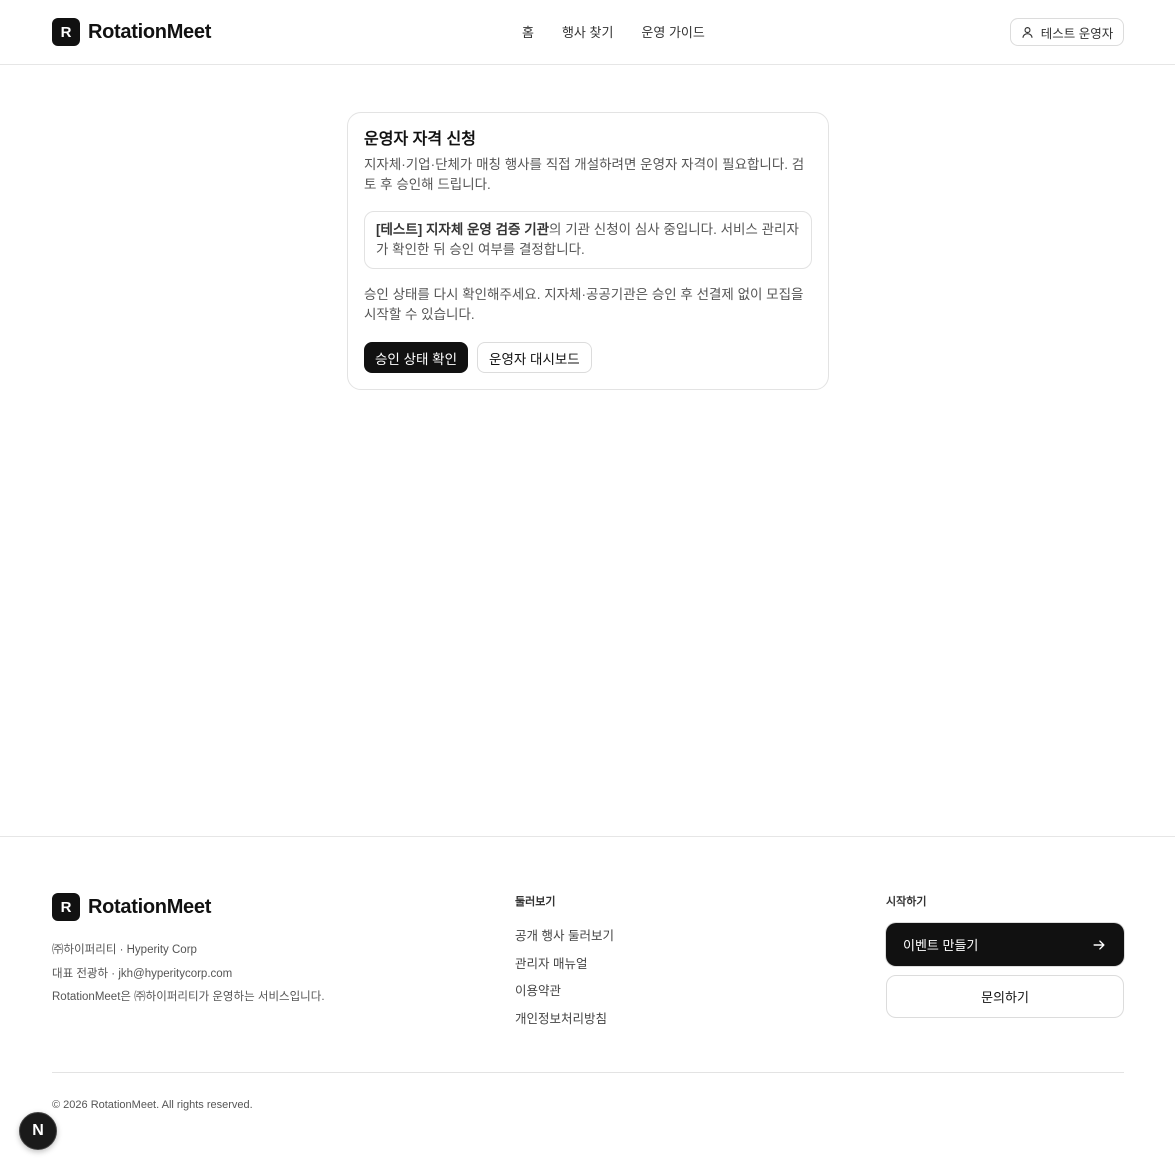 The height and width of the screenshot is (1169, 1175). Describe the element at coordinates (1027, 32) in the screenshot. I see `user-icon` at that location.